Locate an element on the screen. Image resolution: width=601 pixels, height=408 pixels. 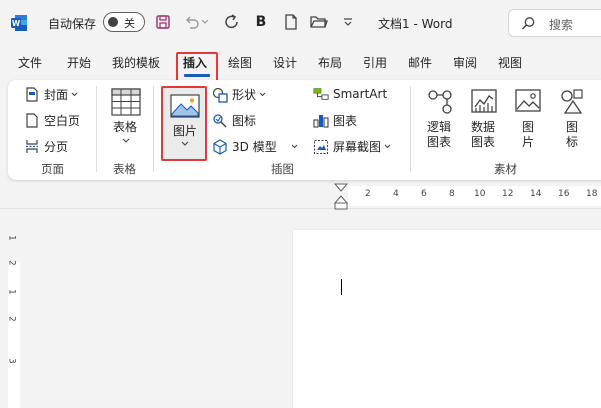
stock-icon-icon is located at coordinates (572, 101).